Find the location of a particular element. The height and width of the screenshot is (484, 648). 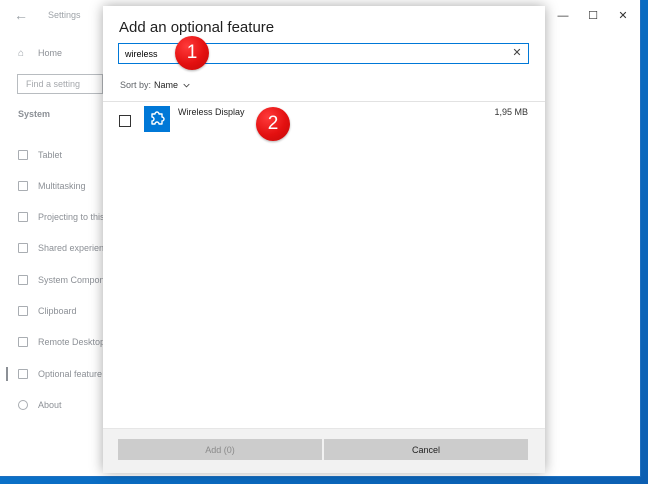

sidebar-item-optional-features: Optional features is located at coordinates (56, 374).